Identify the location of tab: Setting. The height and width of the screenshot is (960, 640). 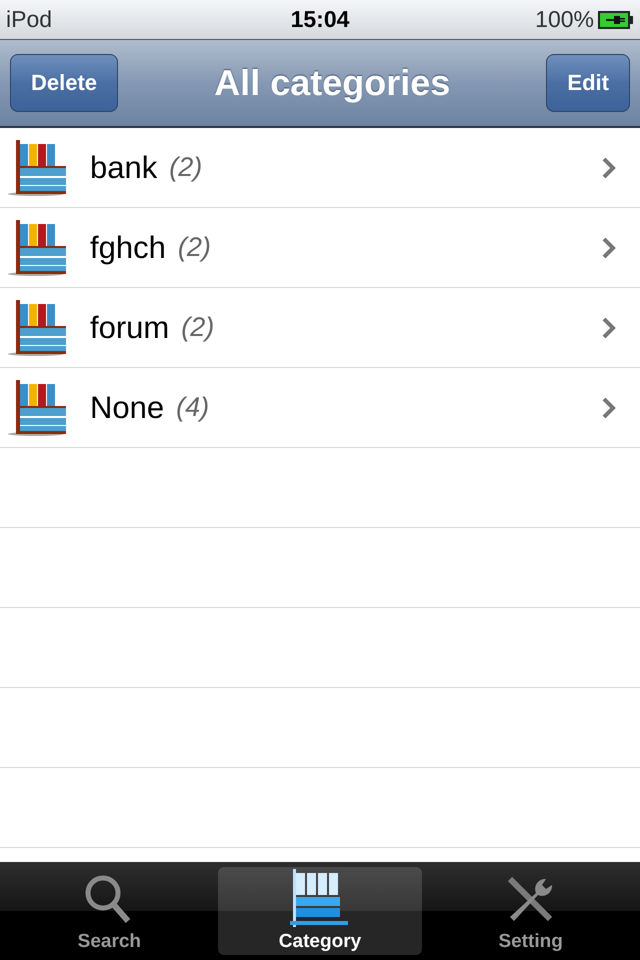
(530, 911).